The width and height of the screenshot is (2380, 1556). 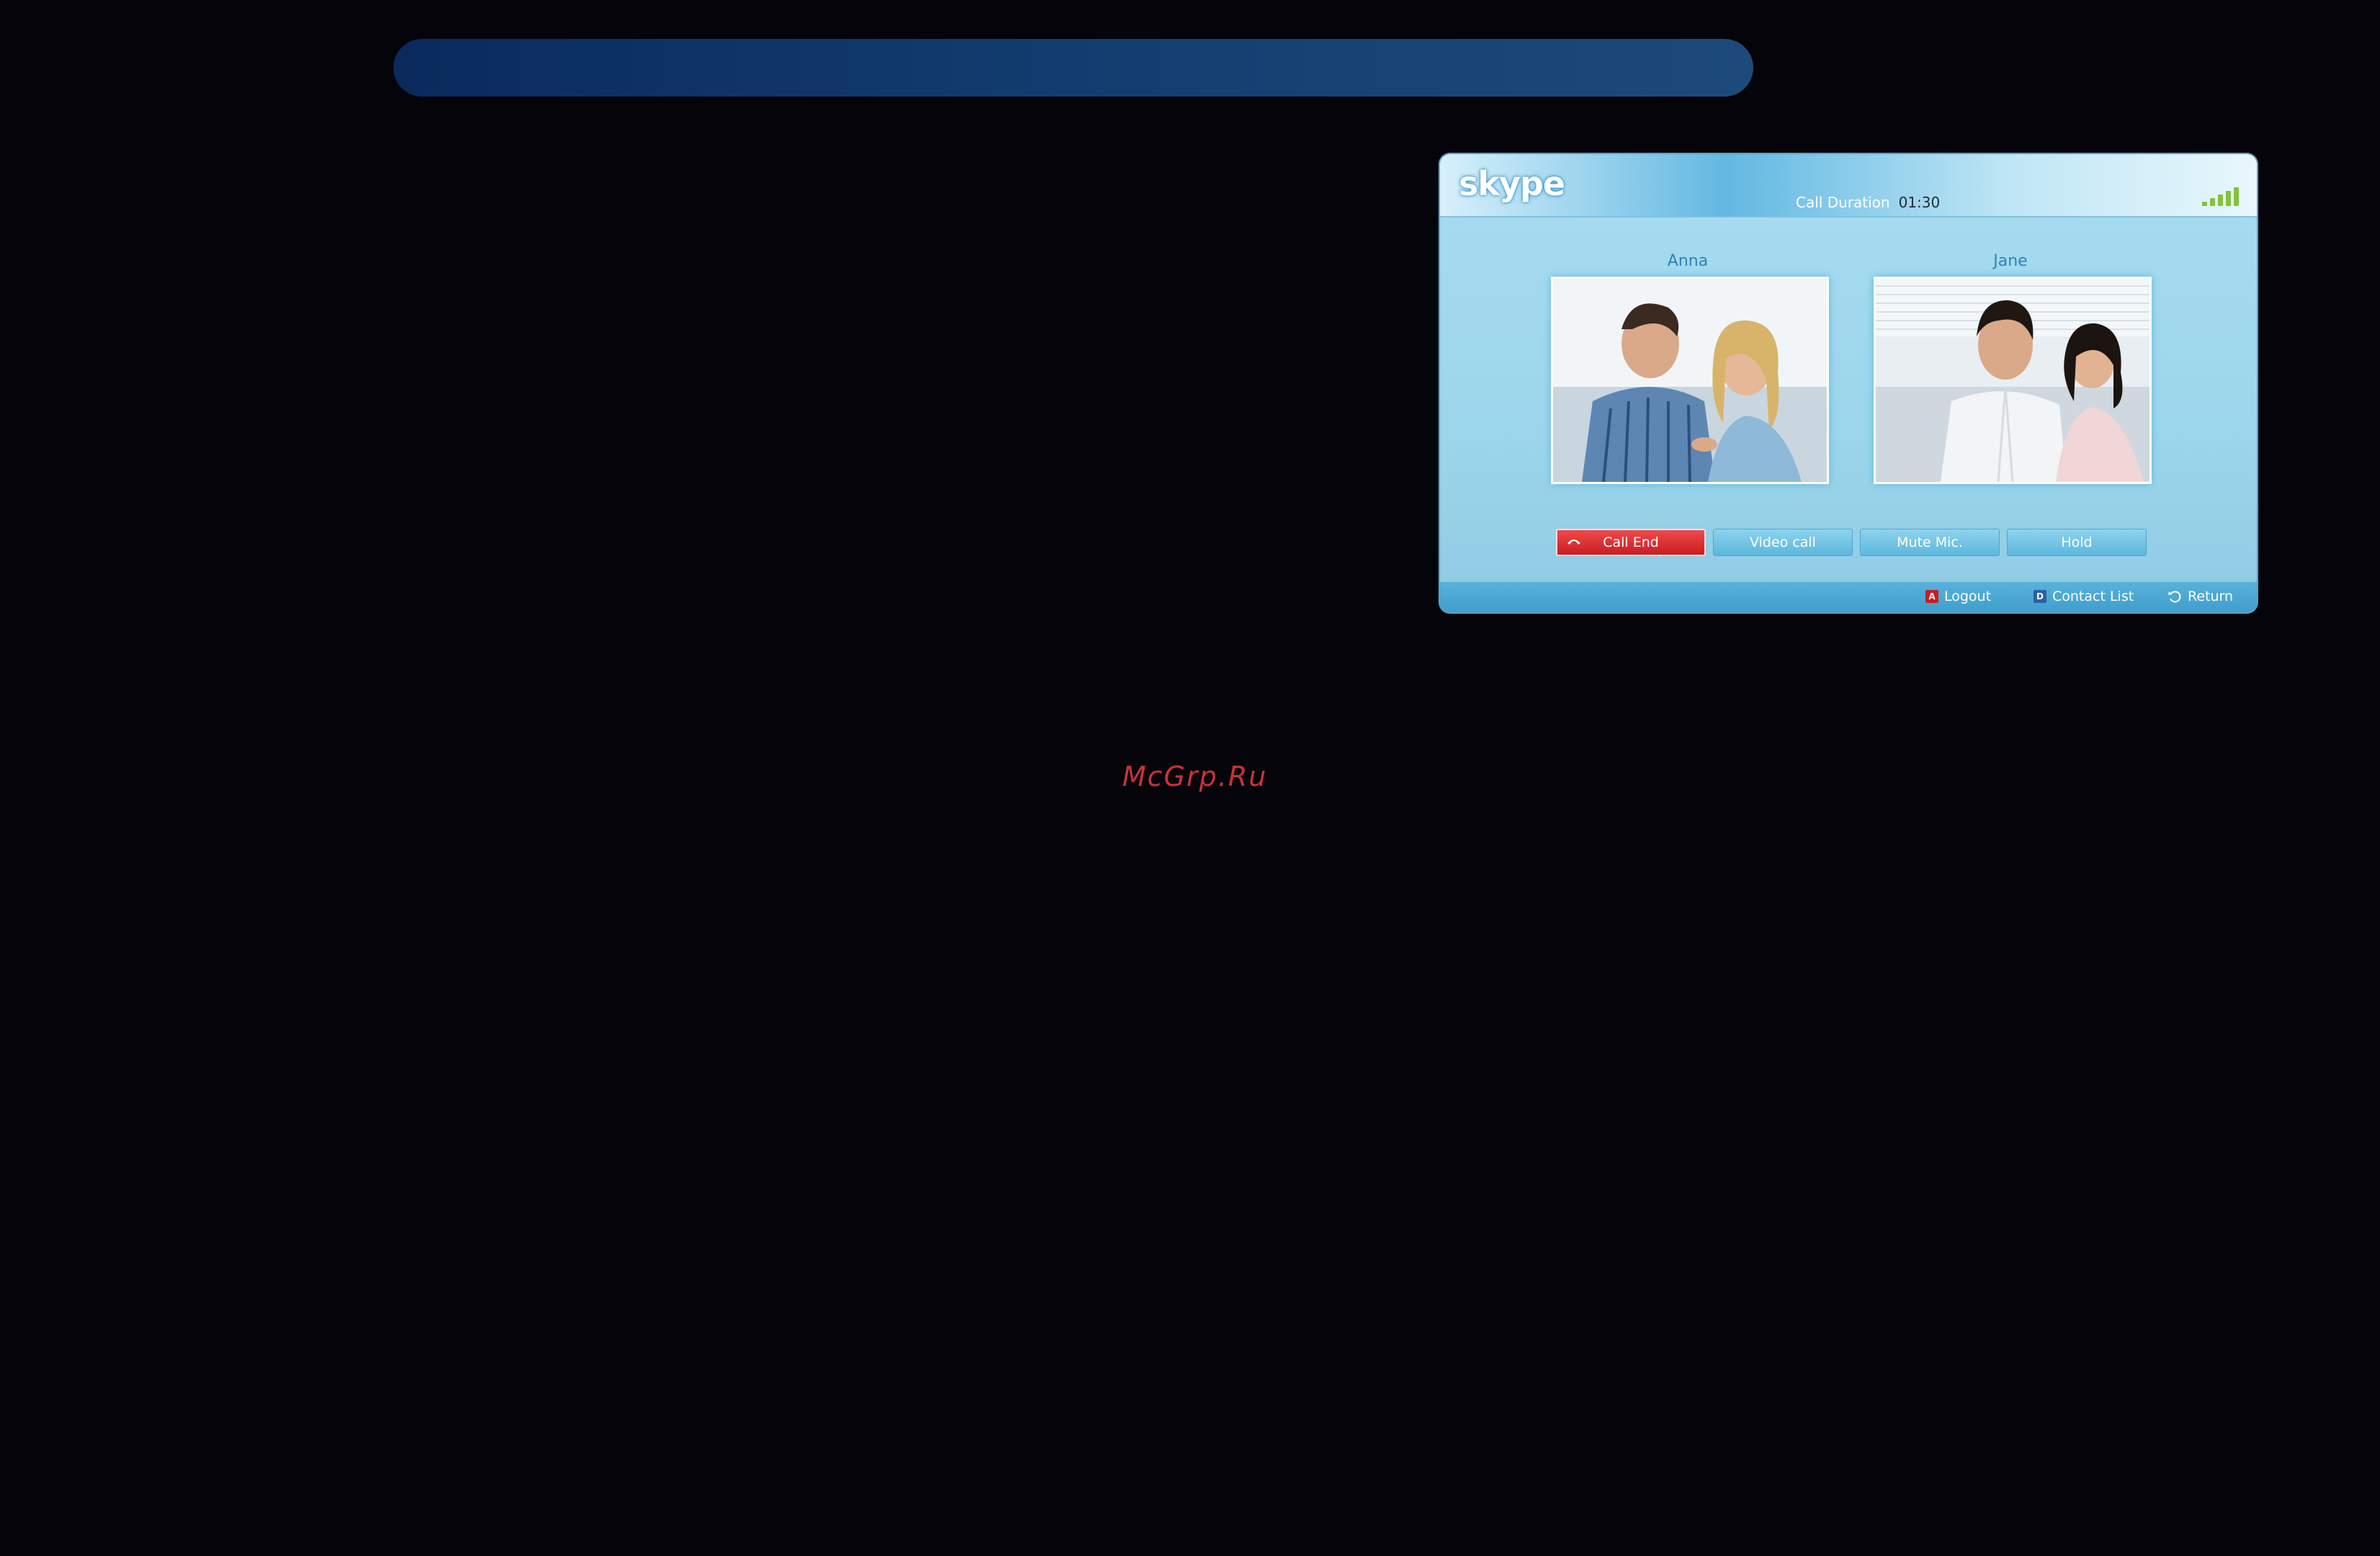 What do you see at coordinates (1931, 596) in the screenshot?
I see `a-key-icon: A` at bounding box center [1931, 596].